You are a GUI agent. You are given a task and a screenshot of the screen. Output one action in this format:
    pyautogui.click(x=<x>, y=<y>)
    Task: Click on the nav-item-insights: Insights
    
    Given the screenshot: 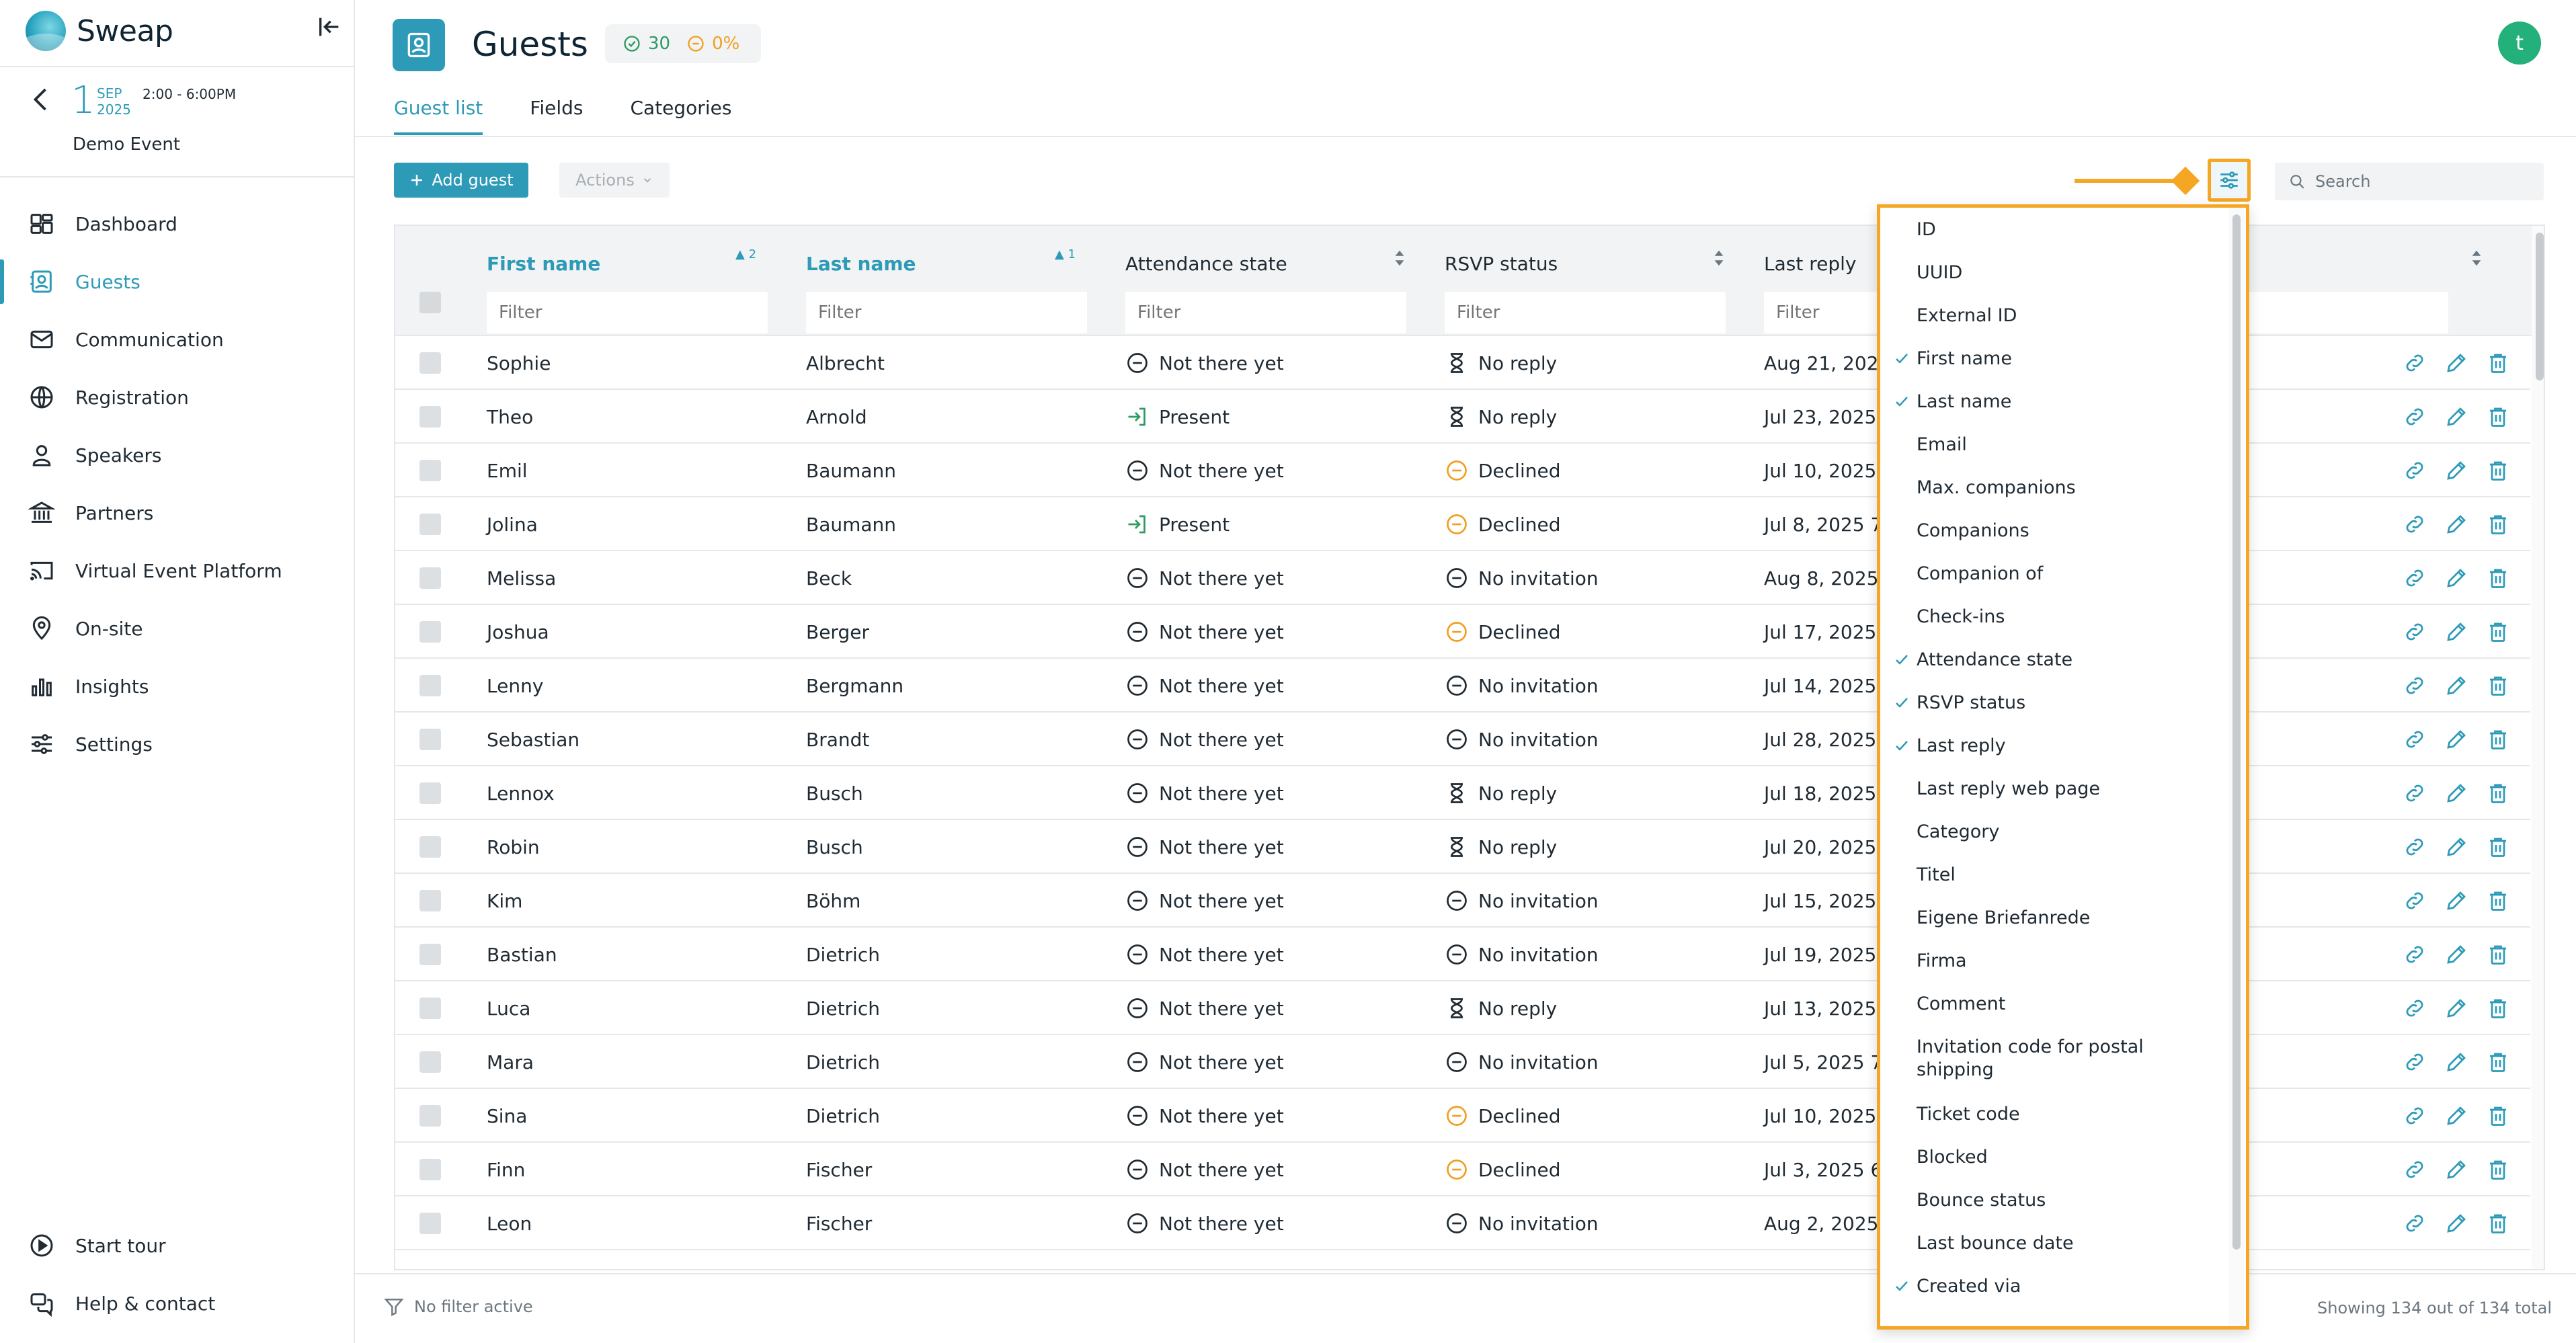 What is the action you would take?
    pyautogui.click(x=177, y=686)
    